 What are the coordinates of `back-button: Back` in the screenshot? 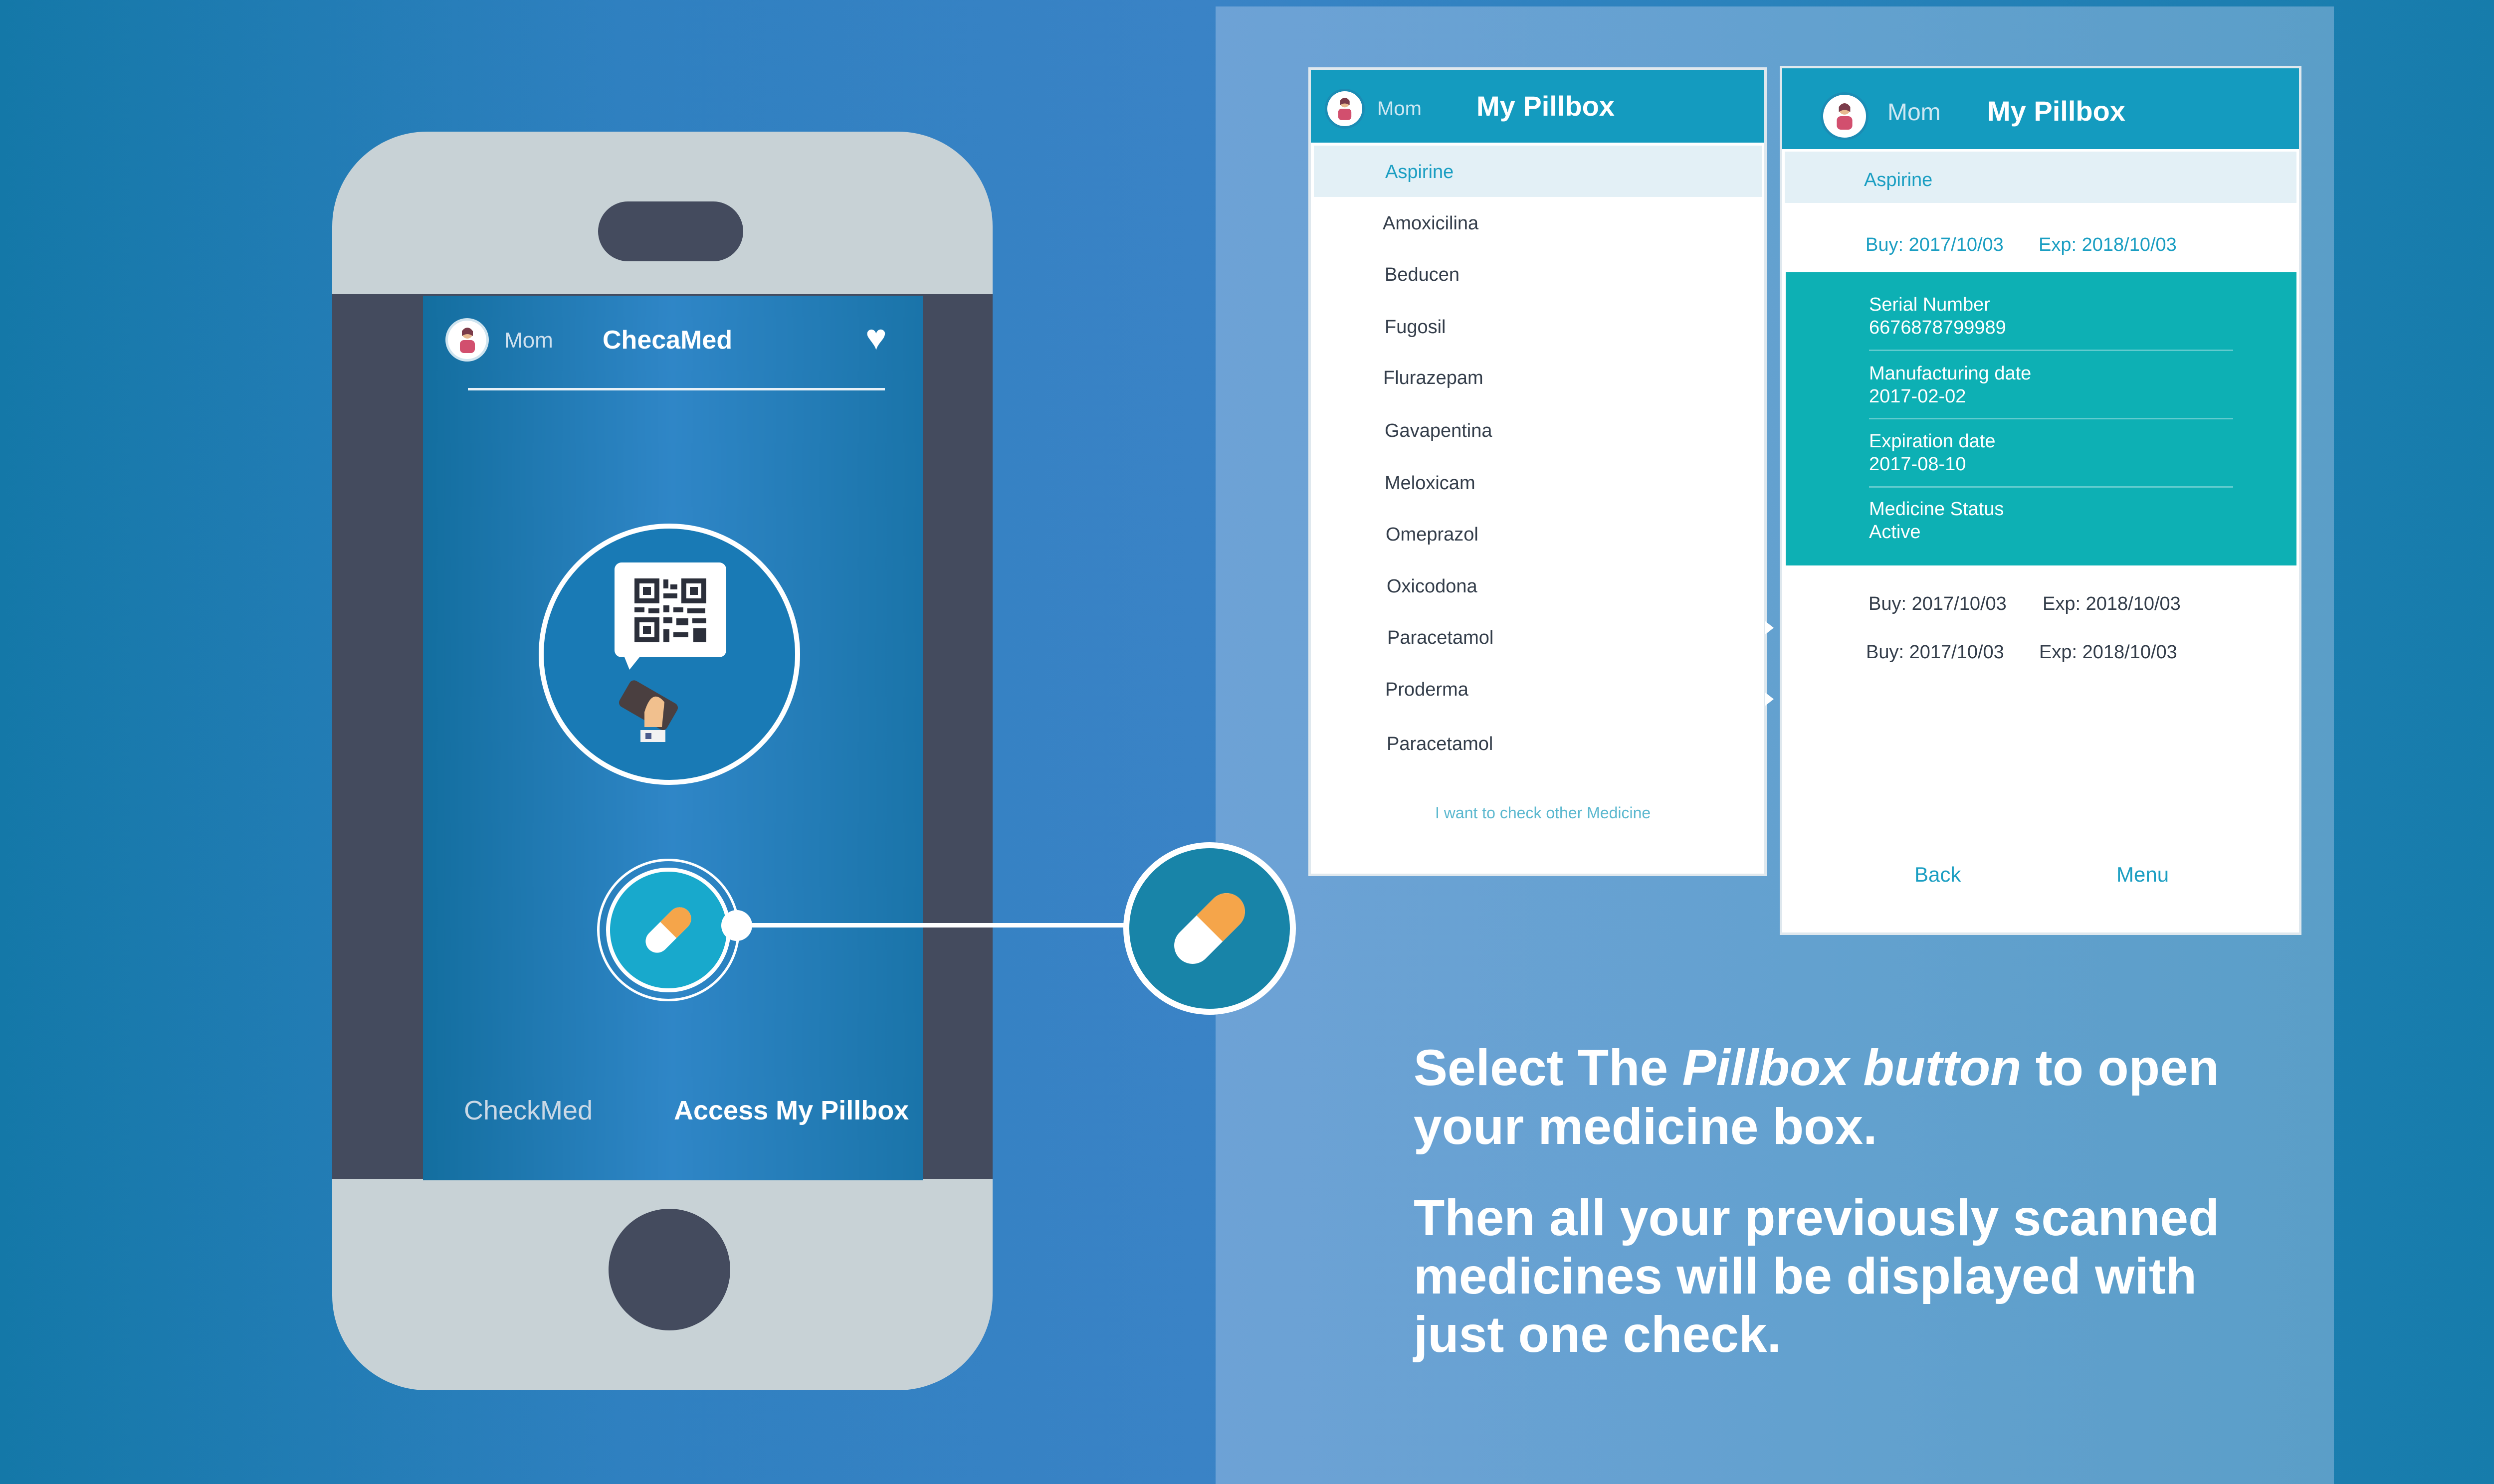 It's located at (1937, 875).